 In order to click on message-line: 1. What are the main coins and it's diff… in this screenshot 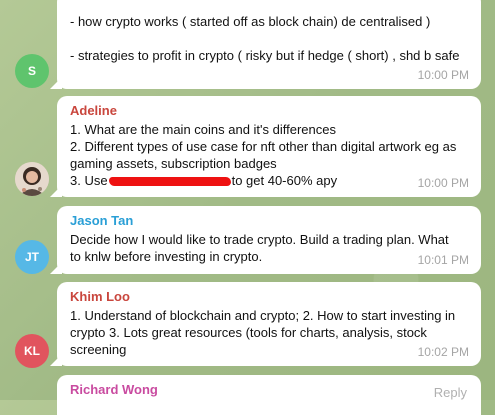, I will do `click(203, 129)`.